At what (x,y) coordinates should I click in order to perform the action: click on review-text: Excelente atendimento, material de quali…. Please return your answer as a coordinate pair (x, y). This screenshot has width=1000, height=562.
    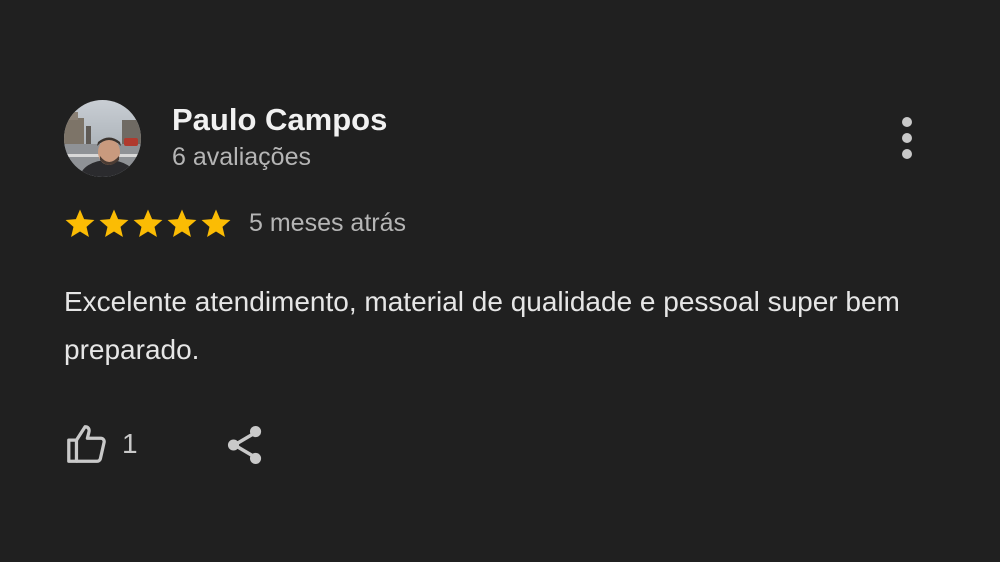
    Looking at the image, I should click on (482, 325).